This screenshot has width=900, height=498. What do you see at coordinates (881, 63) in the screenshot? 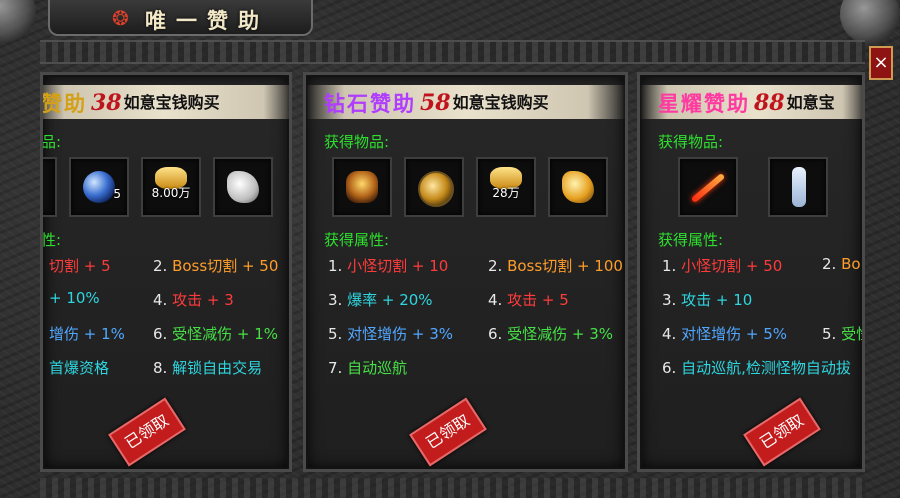
I see `close-button: ×` at bounding box center [881, 63].